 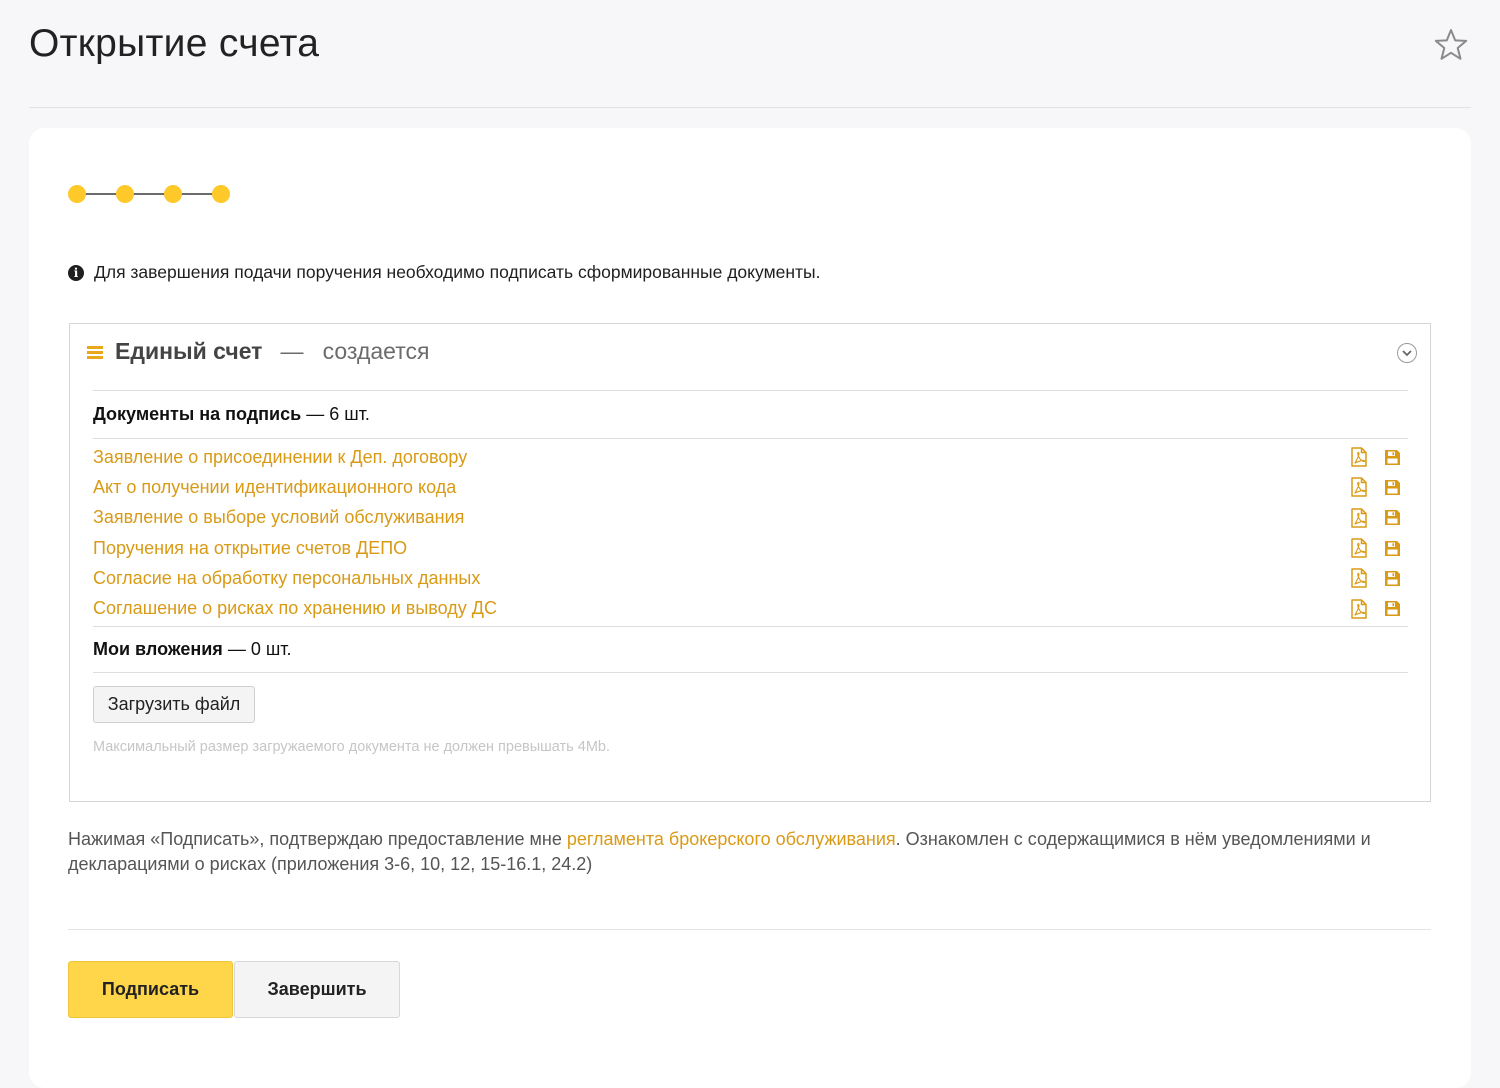 I want to click on actions-divider, so click(x=749, y=929).